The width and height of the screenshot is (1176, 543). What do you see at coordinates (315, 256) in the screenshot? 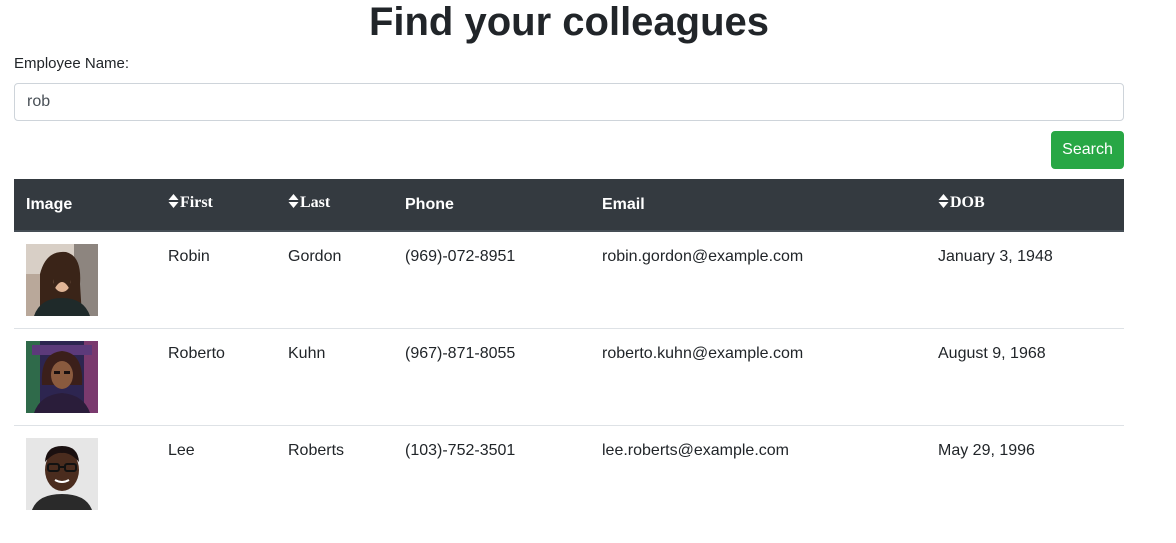
I see `cell-last: Gordon` at bounding box center [315, 256].